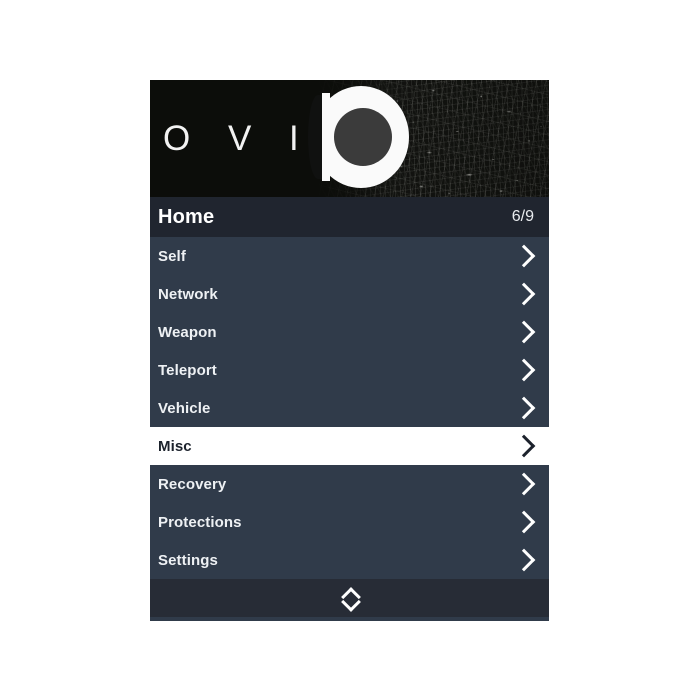 Image resolution: width=700 pixels, height=700 pixels. What do you see at coordinates (172, 256) in the screenshot?
I see `menu-item-label: Self` at bounding box center [172, 256].